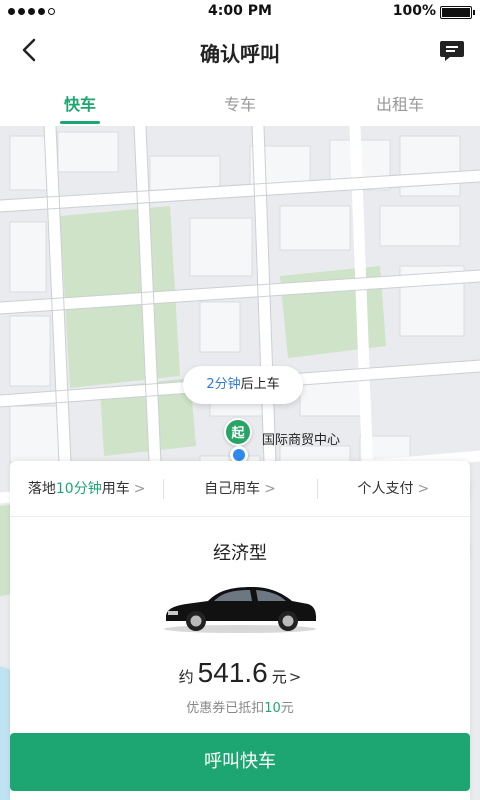 This screenshot has width=480, height=800. I want to click on eta-bubble: 2分钟后上车, so click(243, 385).